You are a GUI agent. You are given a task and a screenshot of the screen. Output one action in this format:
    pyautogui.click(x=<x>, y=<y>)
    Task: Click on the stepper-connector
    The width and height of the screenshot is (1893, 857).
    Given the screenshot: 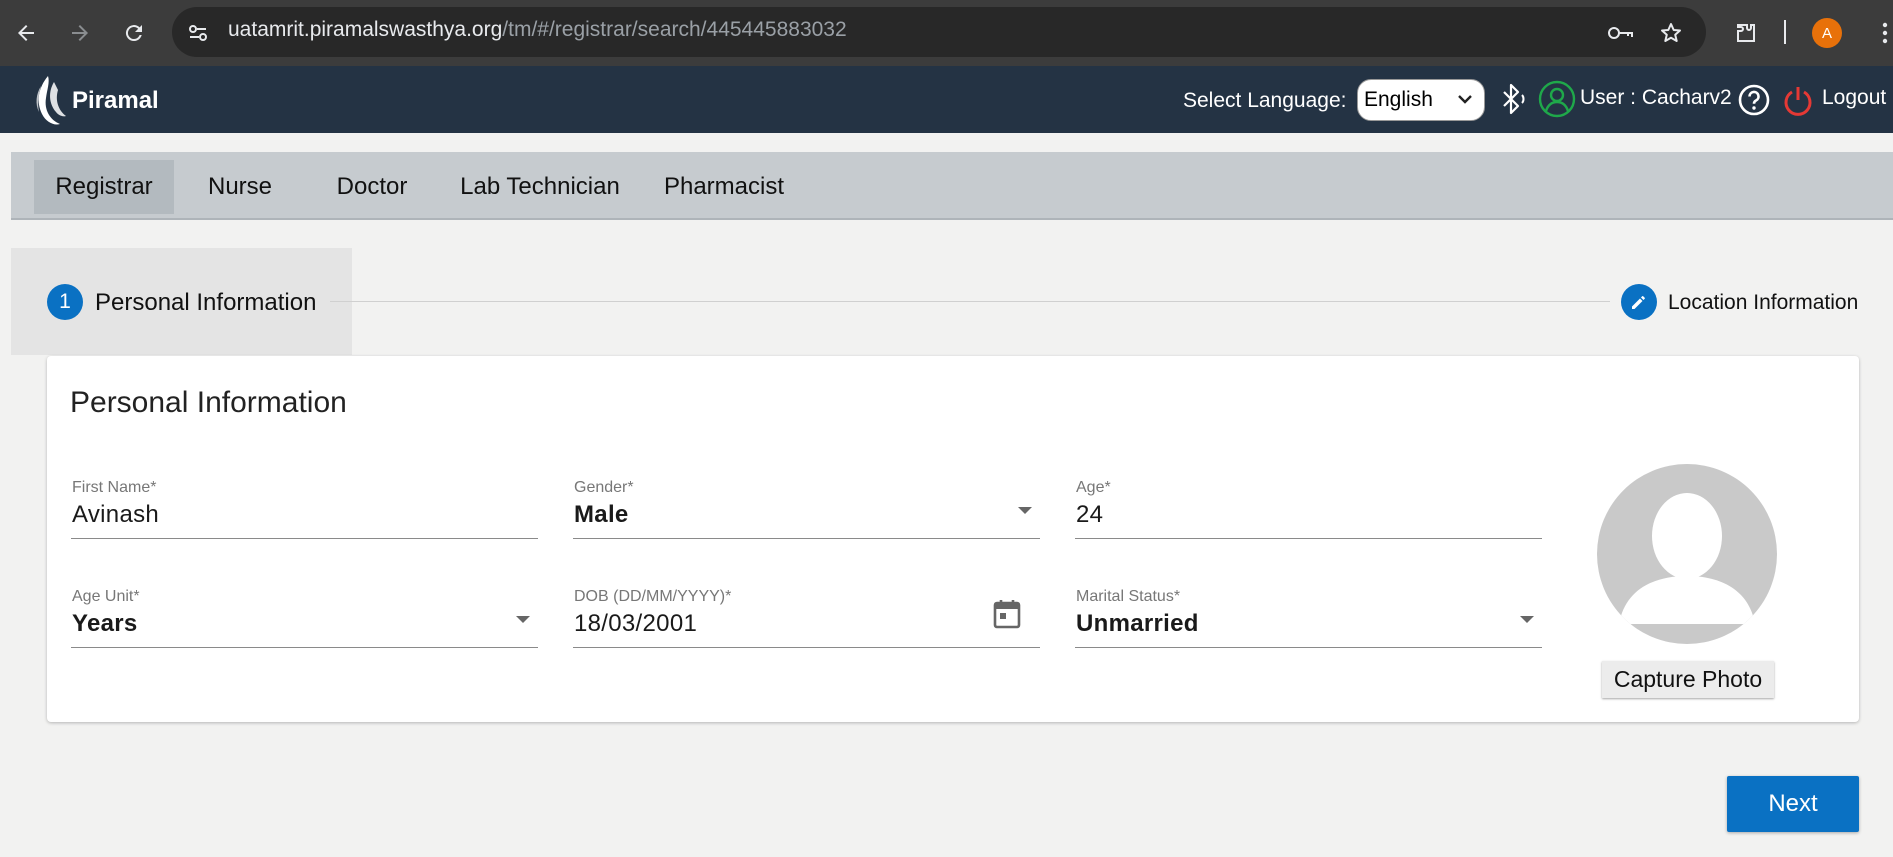 What is the action you would take?
    pyautogui.click(x=970, y=301)
    